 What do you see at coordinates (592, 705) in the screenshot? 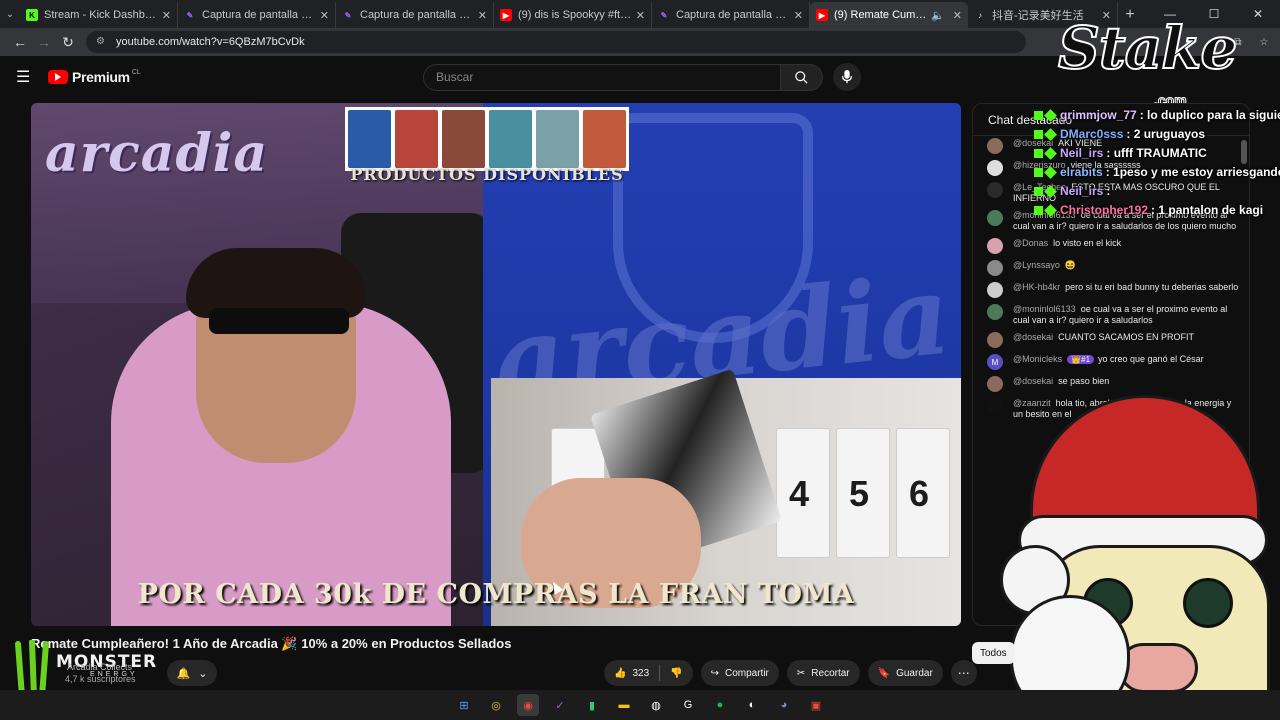
I see `notes-icon: ▮` at bounding box center [592, 705].